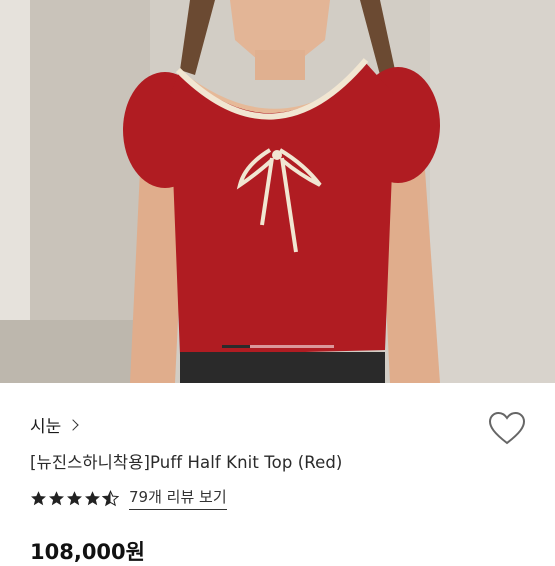 This screenshot has height=566, width=555. I want to click on rating-row: 79개 리뷰 보기, so click(128, 498).